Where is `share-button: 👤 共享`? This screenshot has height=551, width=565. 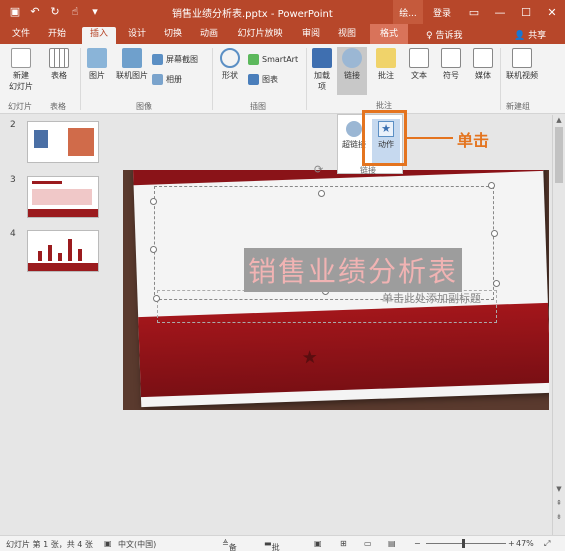
share-button: 👤 共享 is located at coordinates (530, 34).